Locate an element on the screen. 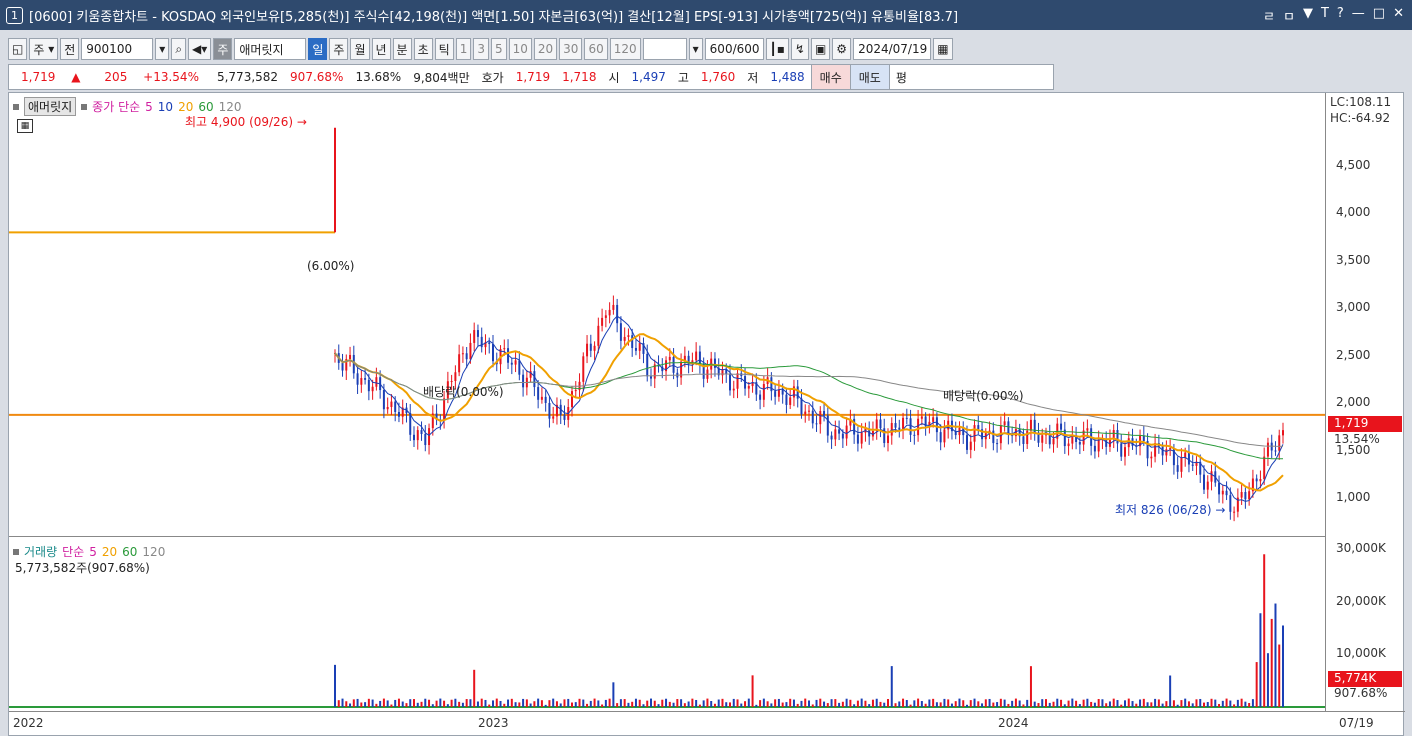 The image size is (1412, 736). interval-20: 20 is located at coordinates (545, 49).